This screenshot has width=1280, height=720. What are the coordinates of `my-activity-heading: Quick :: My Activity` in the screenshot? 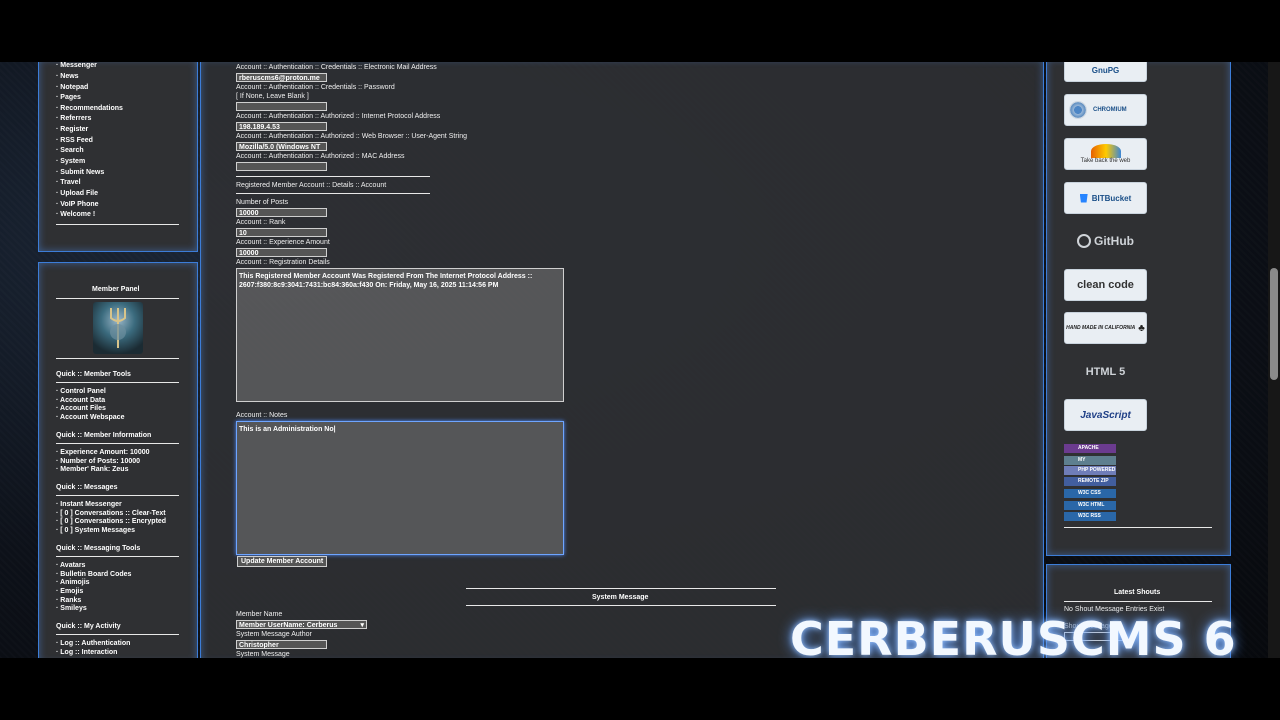 It's located at (88, 626).